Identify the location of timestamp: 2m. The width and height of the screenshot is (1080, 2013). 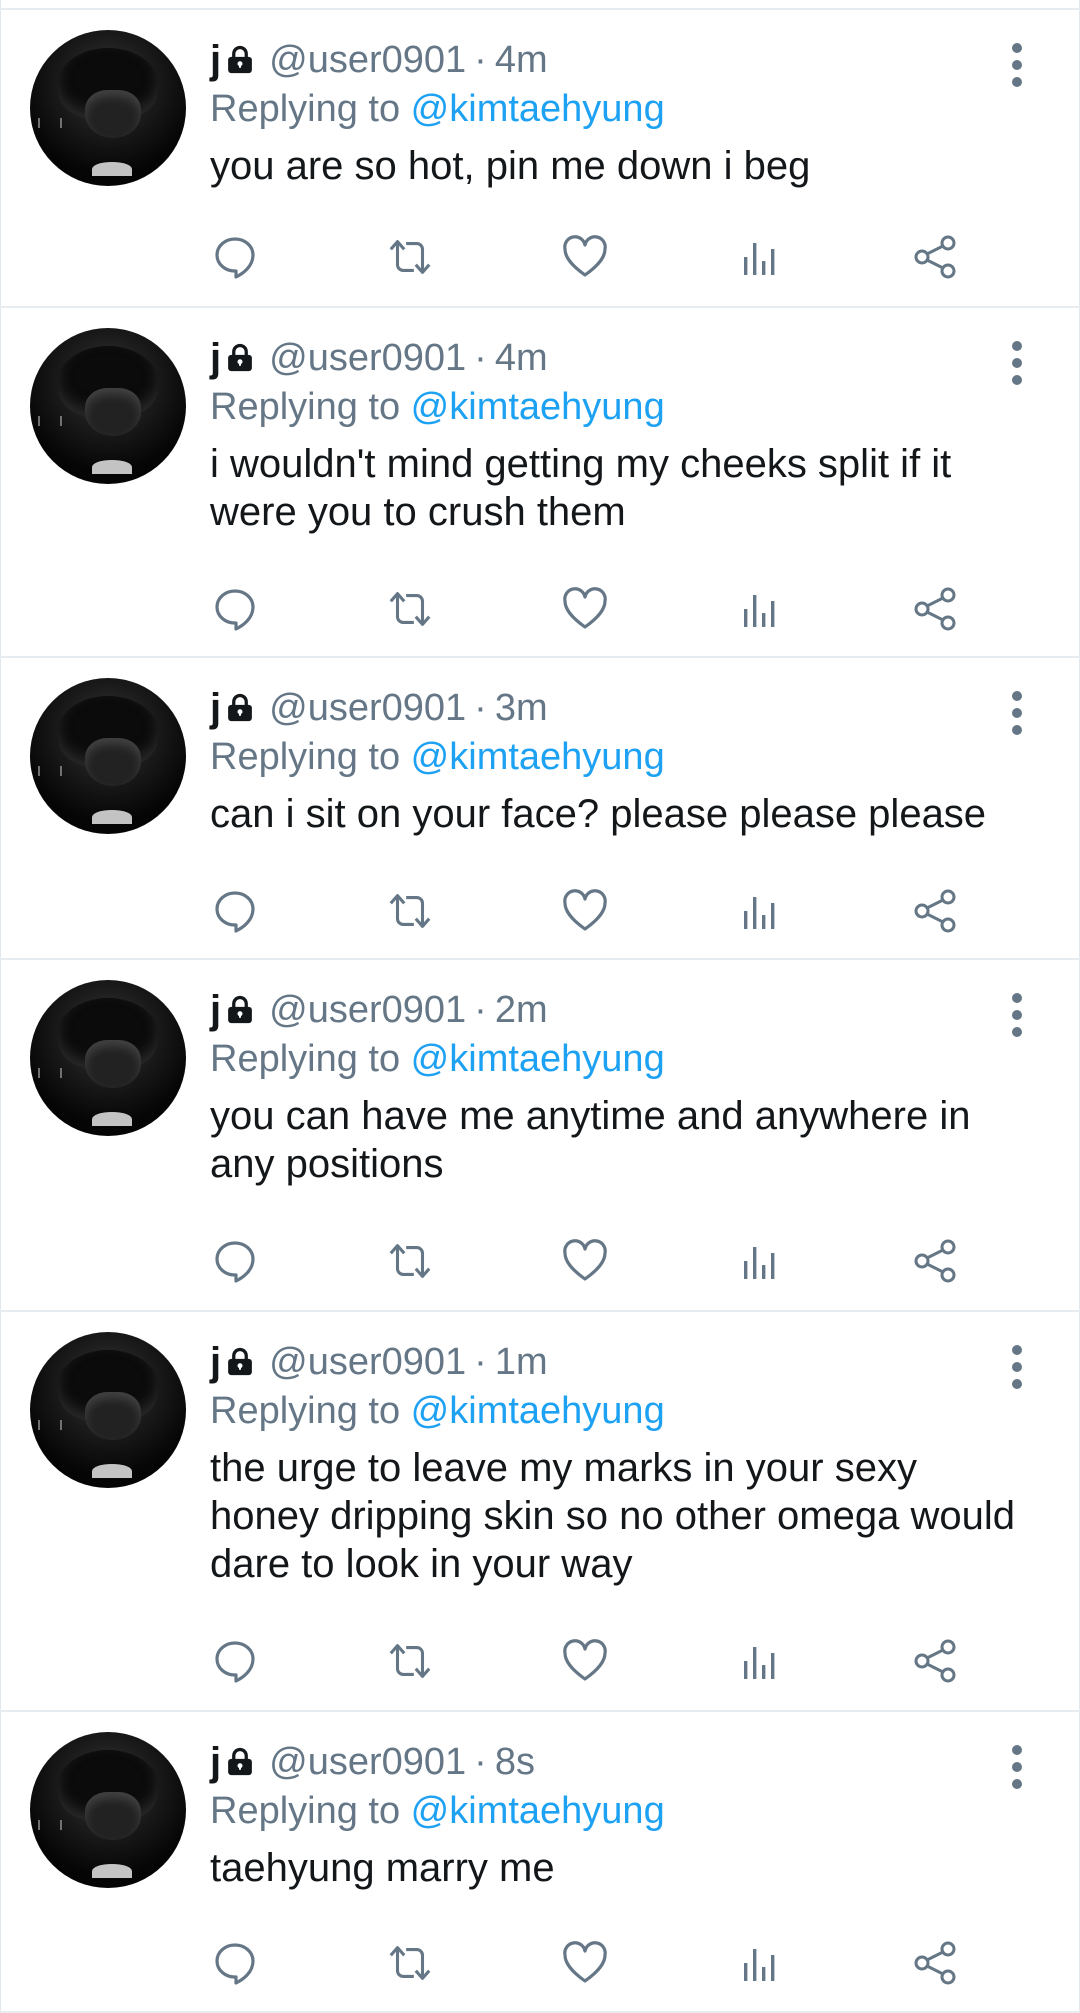
(521, 1010).